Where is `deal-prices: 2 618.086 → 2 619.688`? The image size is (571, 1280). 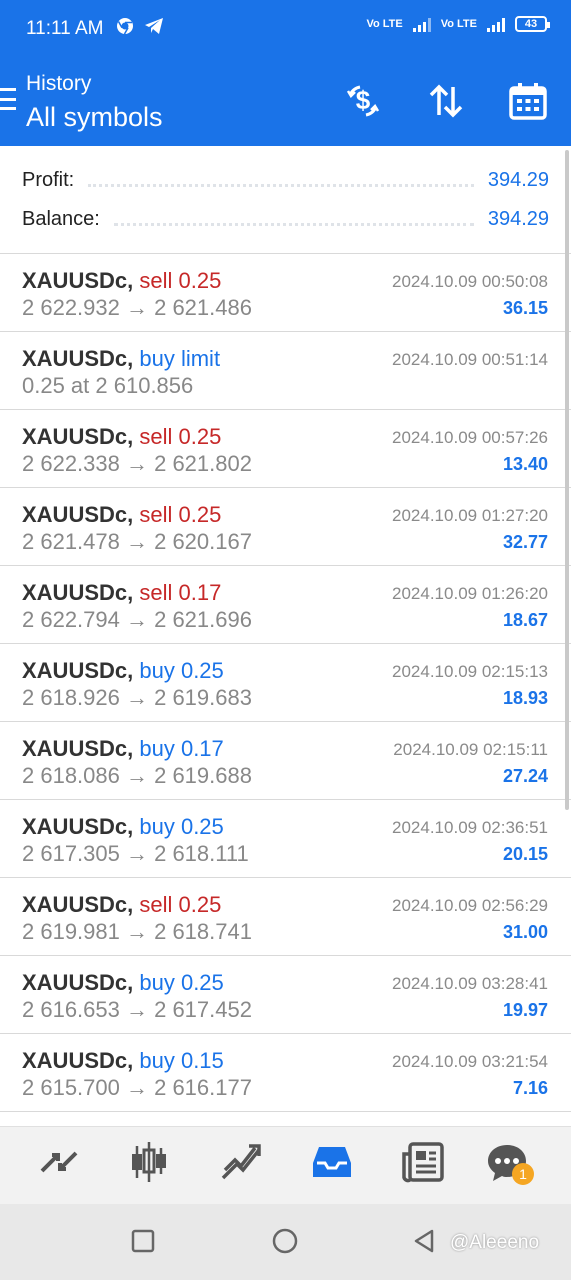
deal-prices: 2 618.086 → 2 619.688 is located at coordinates (137, 775).